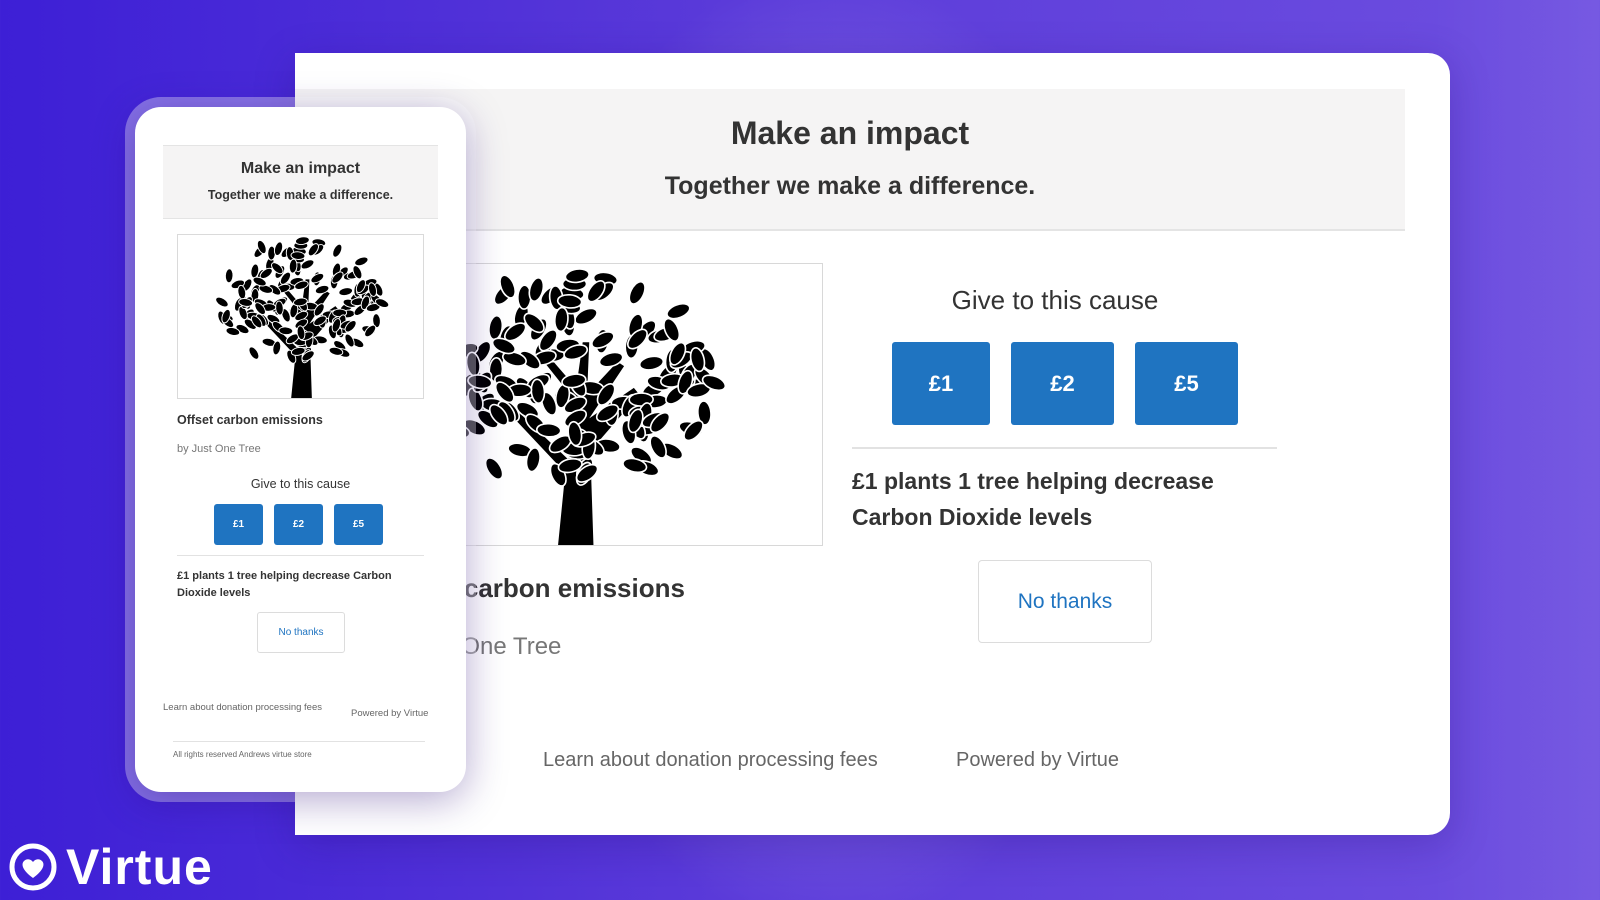 The height and width of the screenshot is (900, 1600). What do you see at coordinates (299, 741) in the screenshot?
I see `footer-divider` at bounding box center [299, 741].